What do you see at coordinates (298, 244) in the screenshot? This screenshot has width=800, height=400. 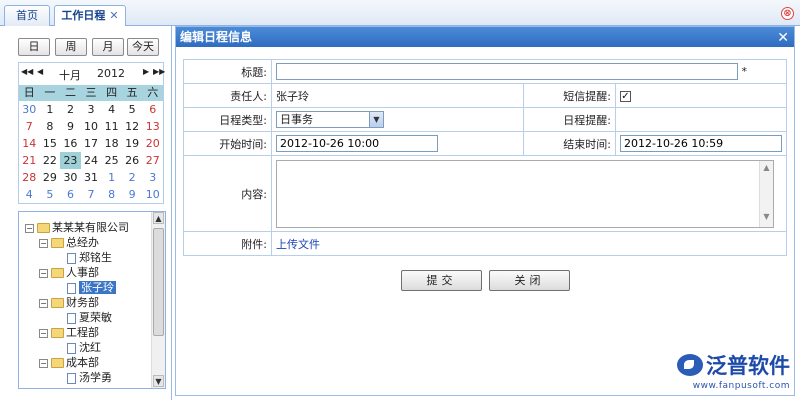 I see `upload-file-link: 上传文件` at bounding box center [298, 244].